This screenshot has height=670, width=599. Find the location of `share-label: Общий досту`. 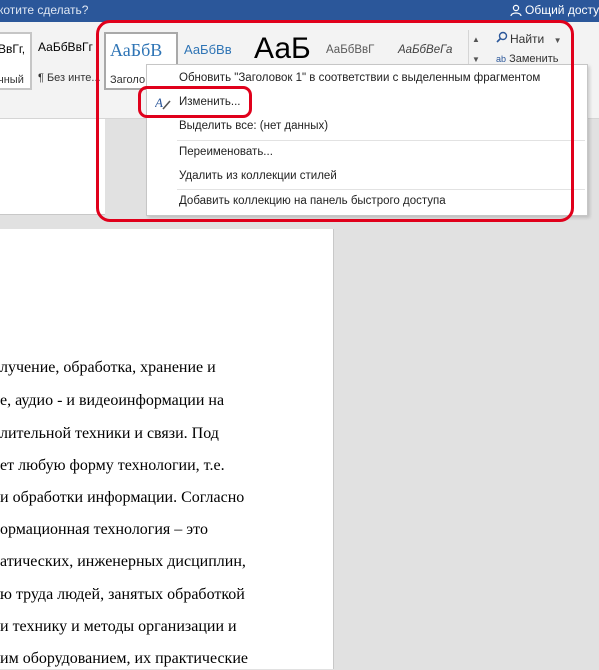

share-label: Общий досту is located at coordinates (562, 10).